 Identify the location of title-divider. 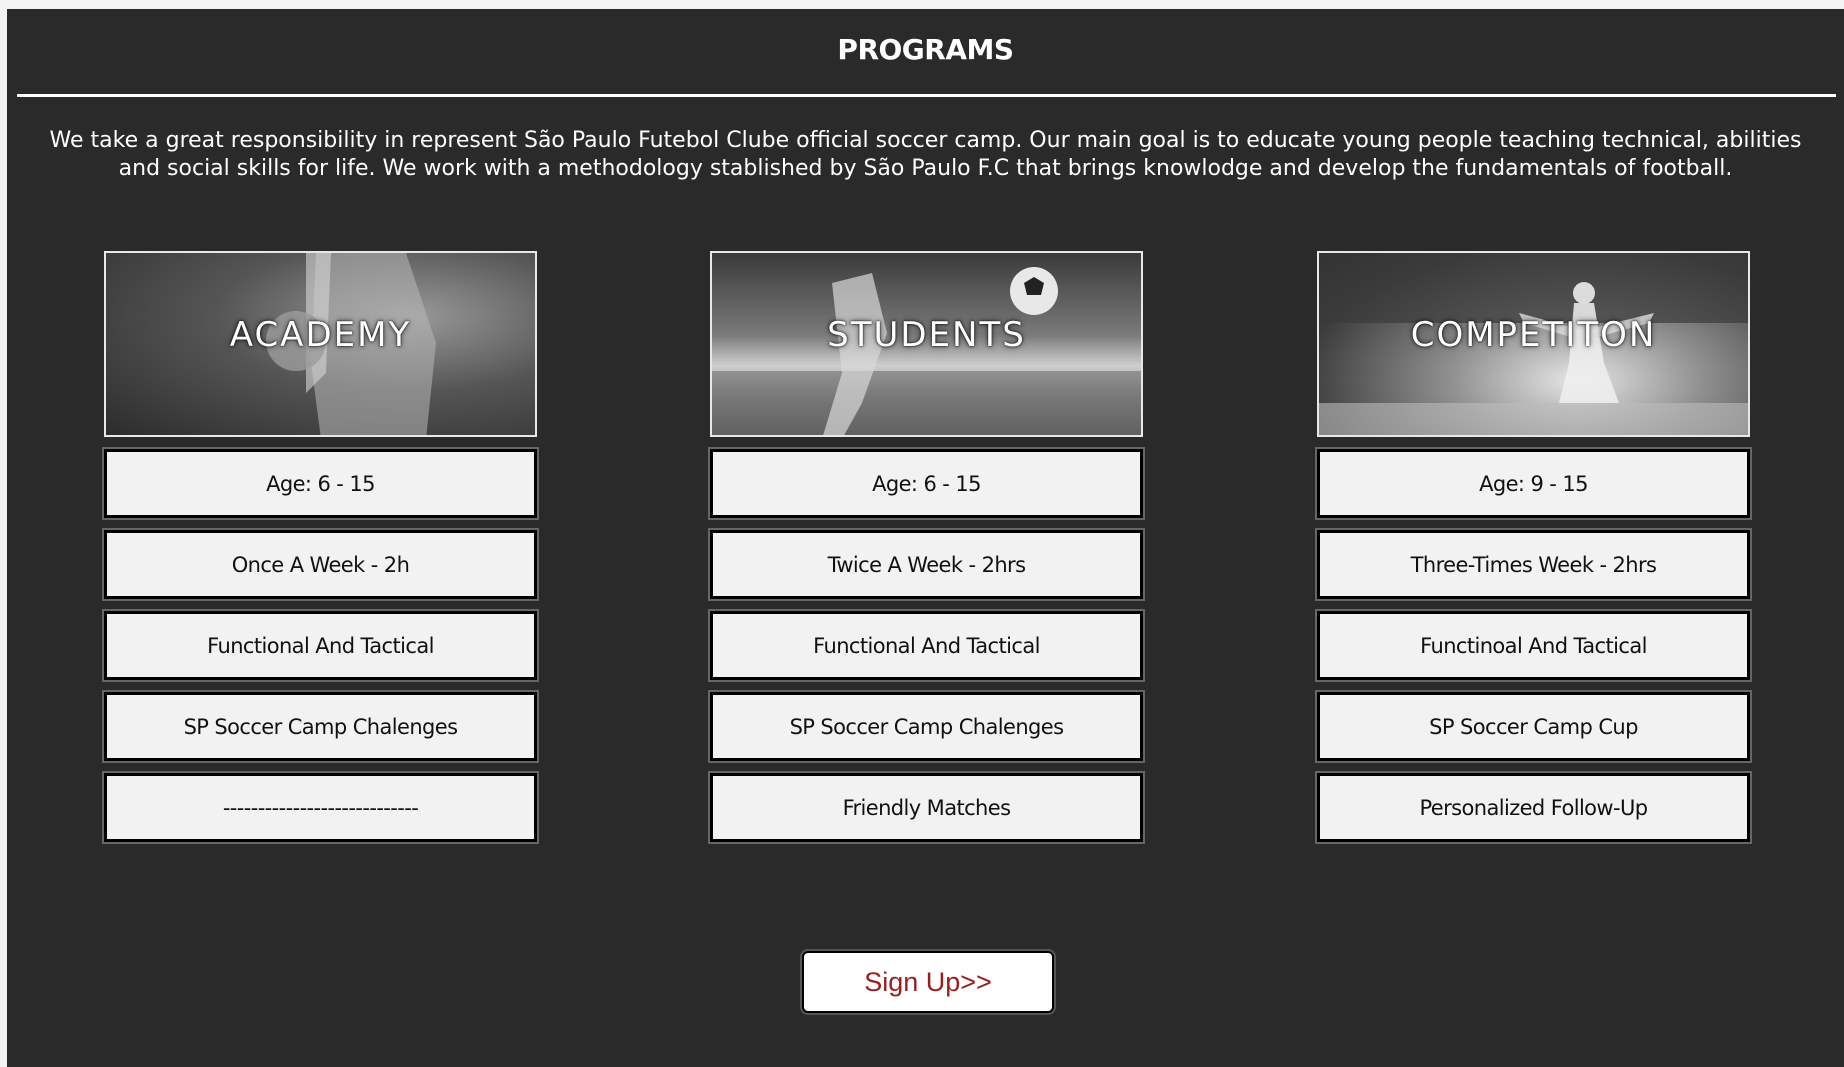
(926, 95).